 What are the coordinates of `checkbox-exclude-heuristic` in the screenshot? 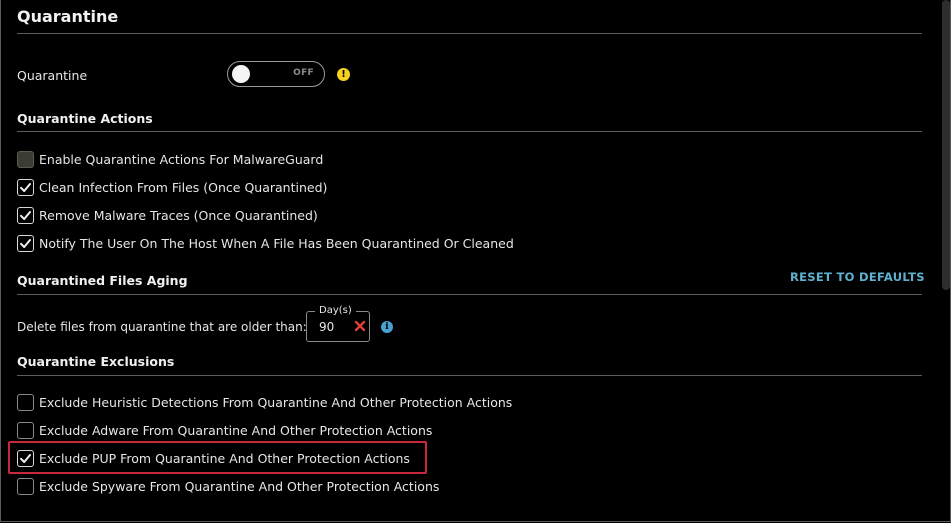 It's located at (25, 402).